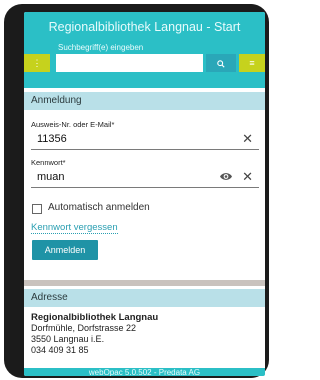  I want to click on more-vertical-icon: ⋮, so click(37, 63).